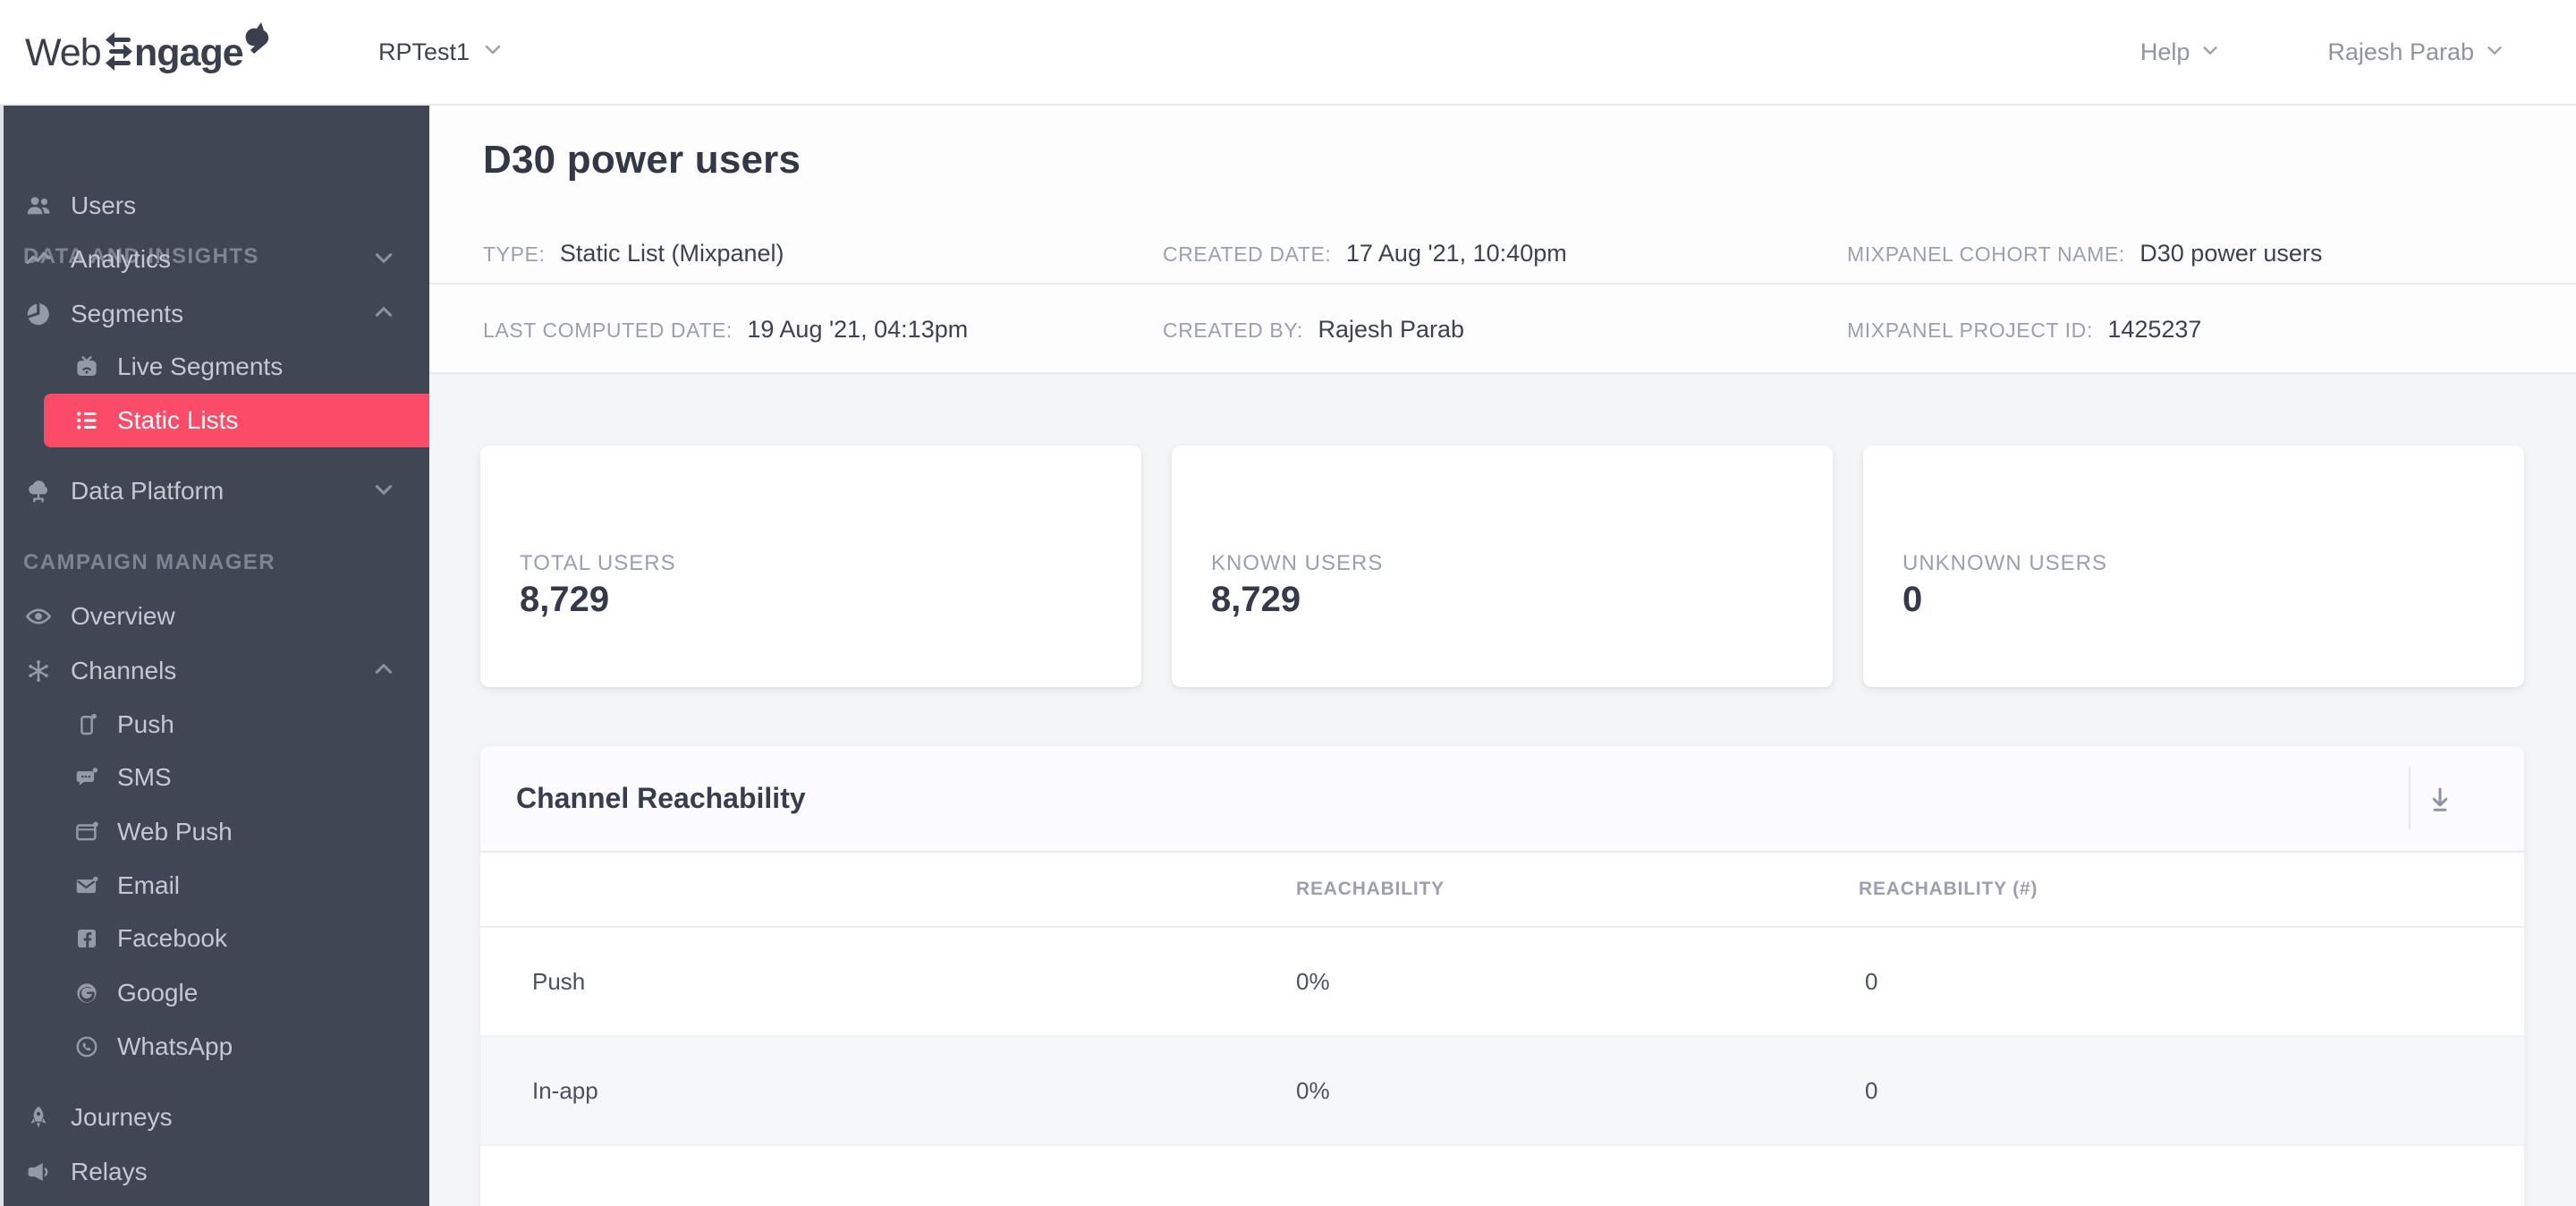 The width and height of the screenshot is (2576, 1206). What do you see at coordinates (124, 670) in the screenshot?
I see `sidebar-label-channels: Channels` at bounding box center [124, 670].